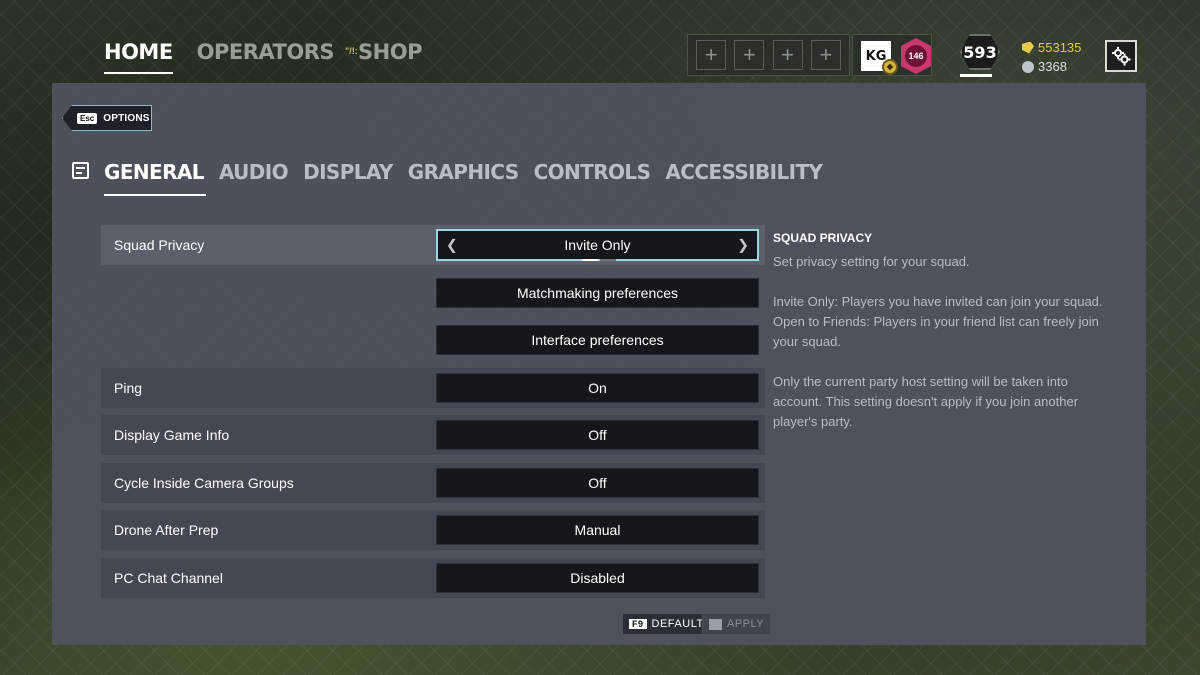 The height and width of the screenshot is (675, 1200). I want to click on pager-dot, so click(608, 260).